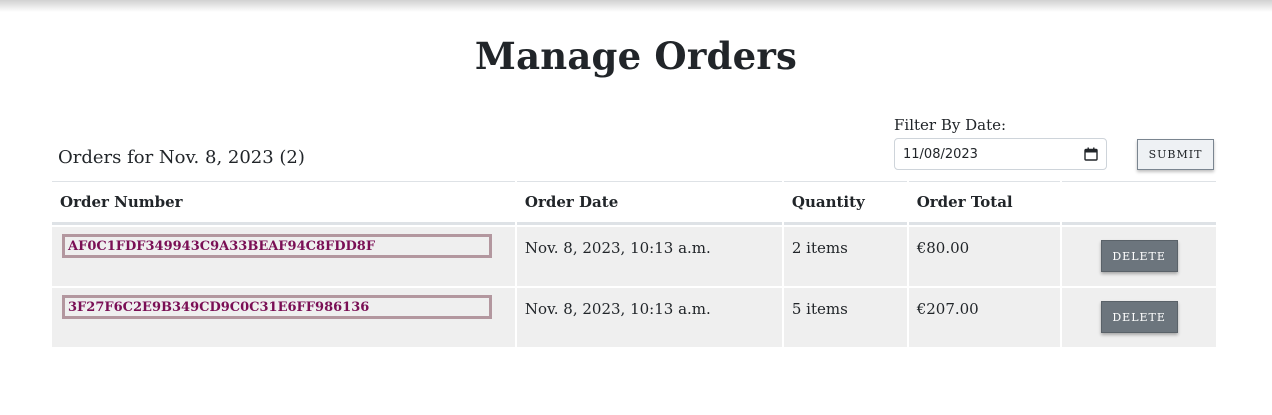  Describe the element at coordinates (636, 56) in the screenshot. I see `page-title: Manage Orders` at that location.